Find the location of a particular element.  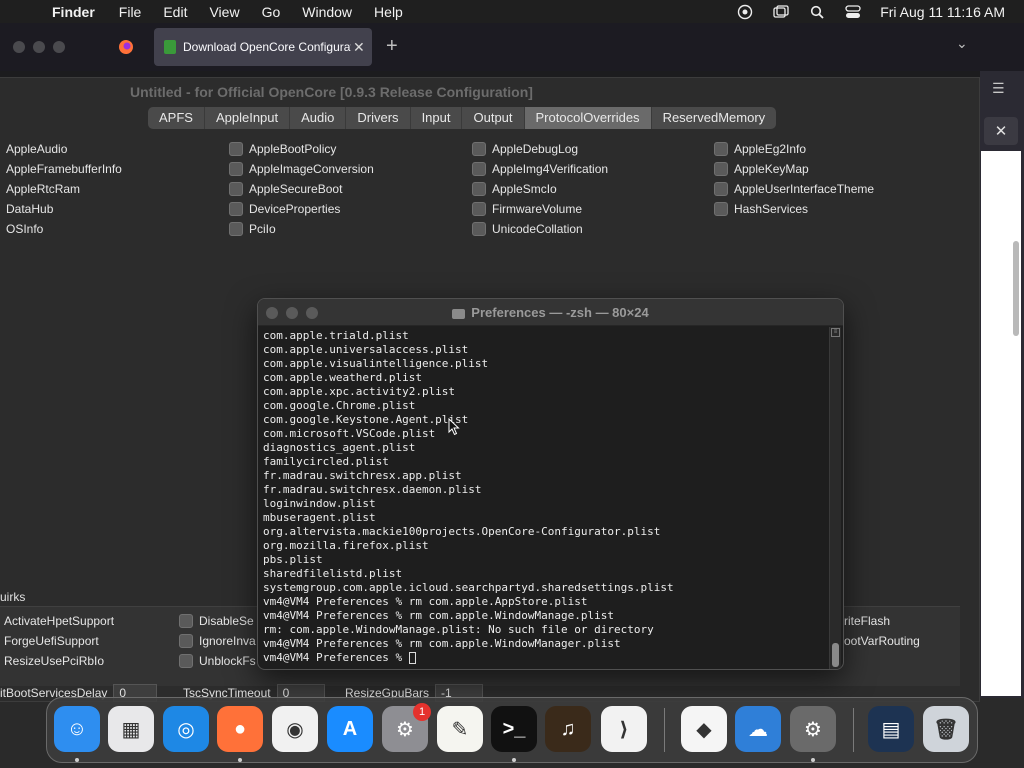

dock-safari-icon: ◎ is located at coordinates (186, 729).